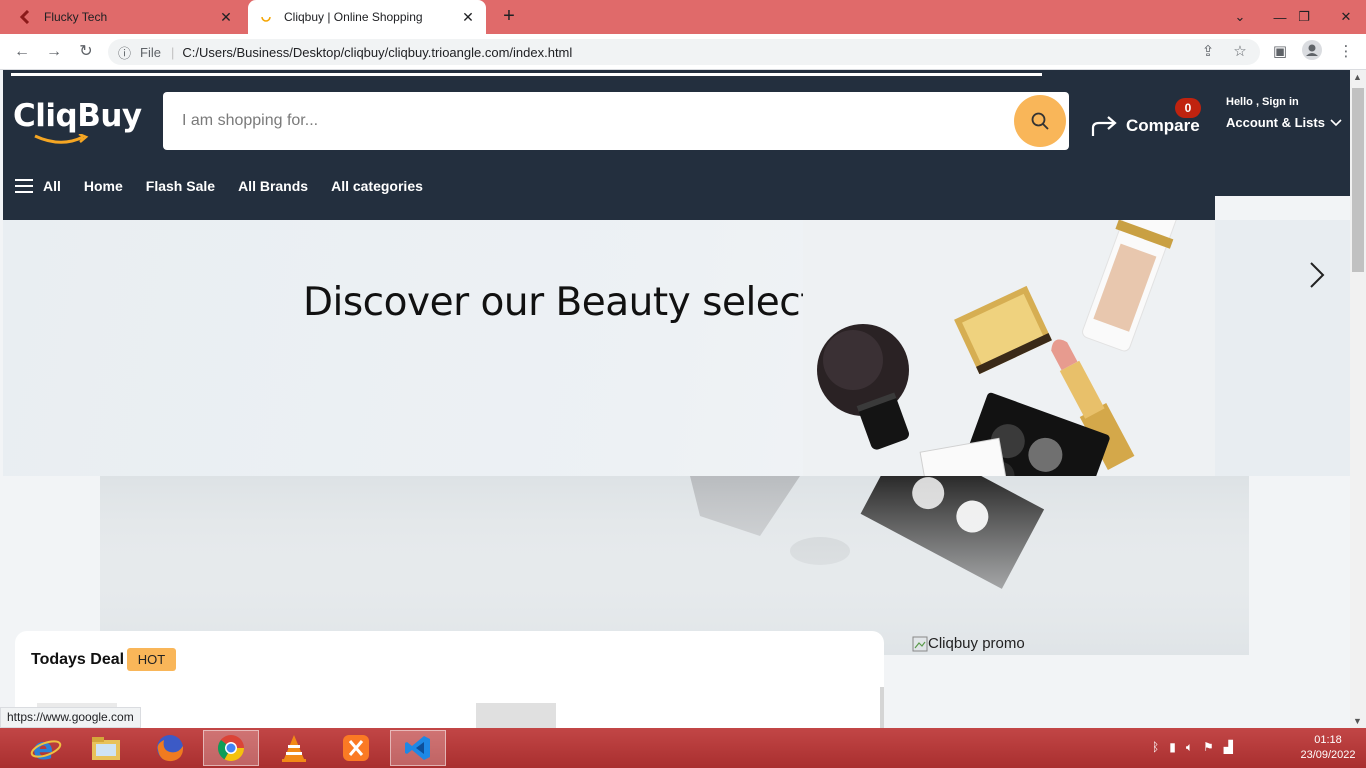 The width and height of the screenshot is (1366, 768). Describe the element at coordinates (151, 659) in the screenshot. I see `hot-badge: HOT` at that location.